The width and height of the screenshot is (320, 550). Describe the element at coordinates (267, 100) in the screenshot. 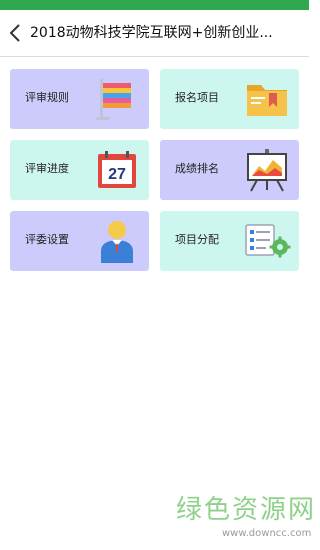

I see `folder-icon` at that location.